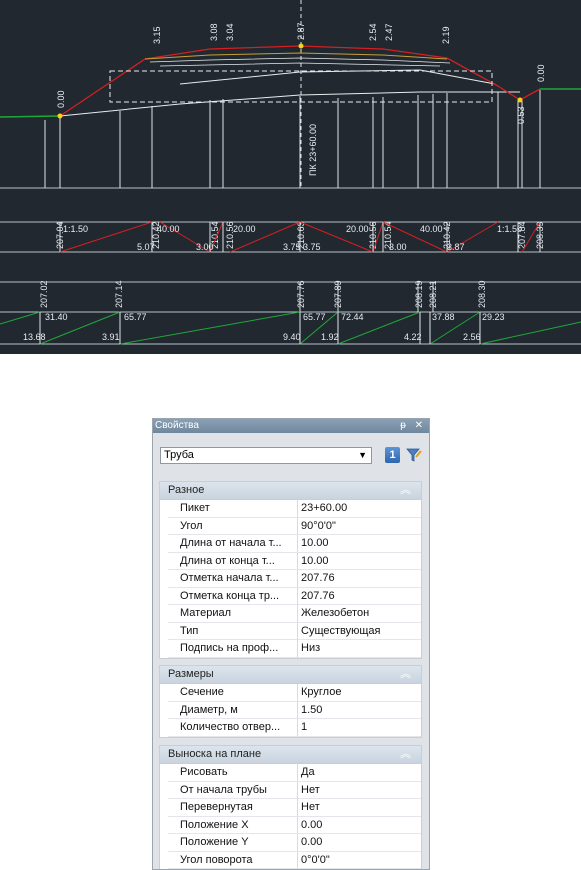 The width and height of the screenshot is (581, 870). What do you see at coordinates (290, 675) in the screenshot?
I see `section-header: Размеры ︽` at bounding box center [290, 675].